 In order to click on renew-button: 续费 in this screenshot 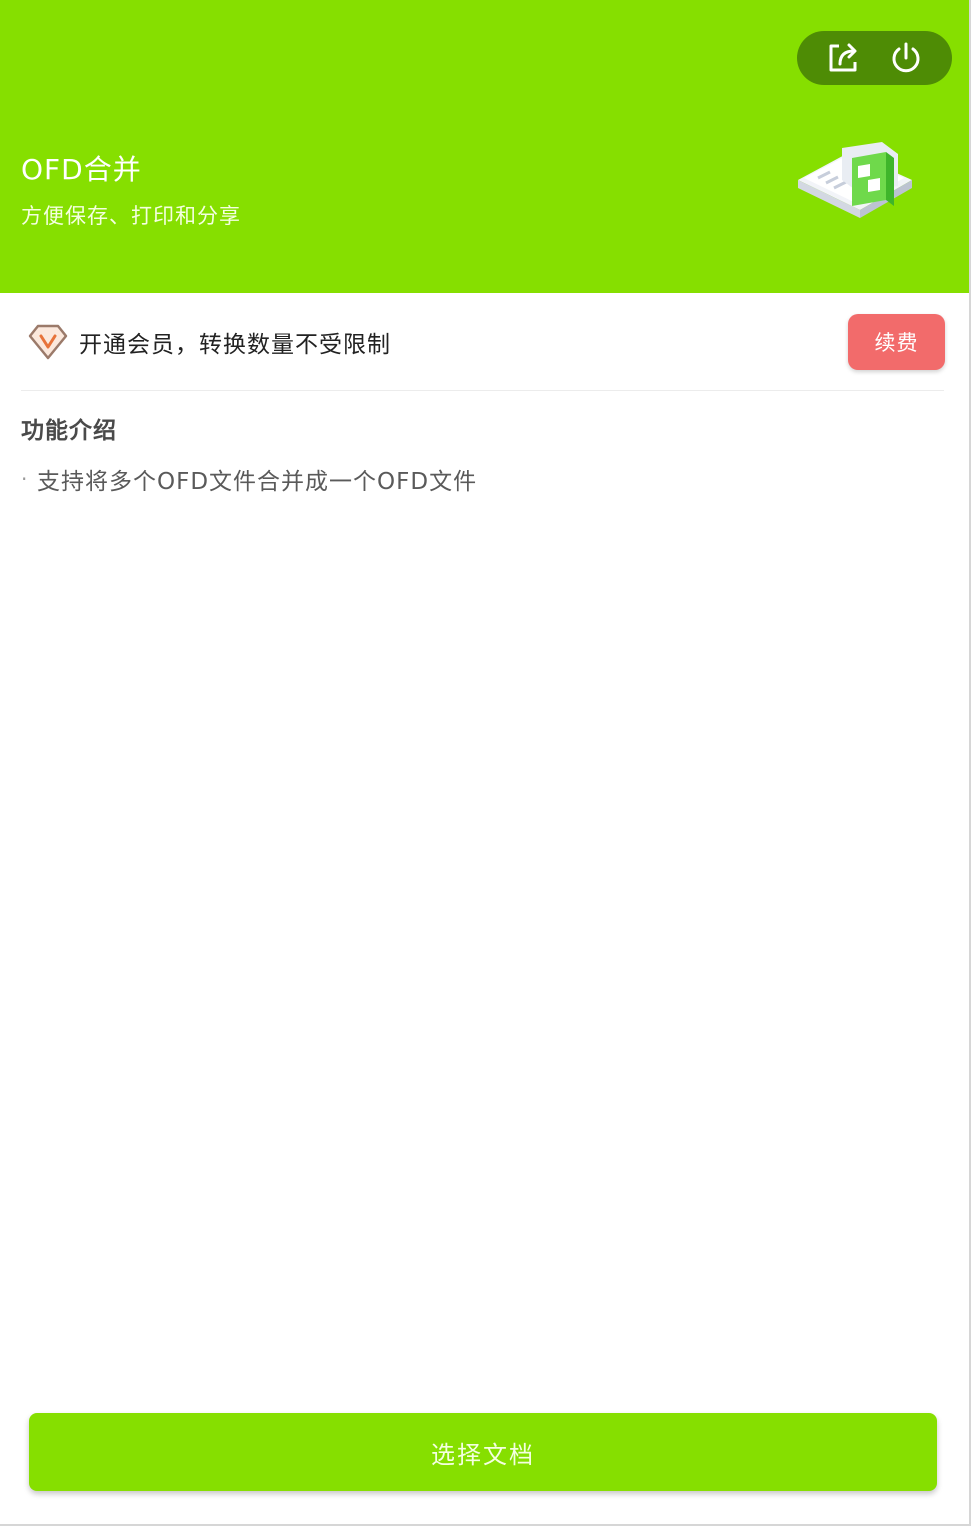, I will do `click(896, 342)`.